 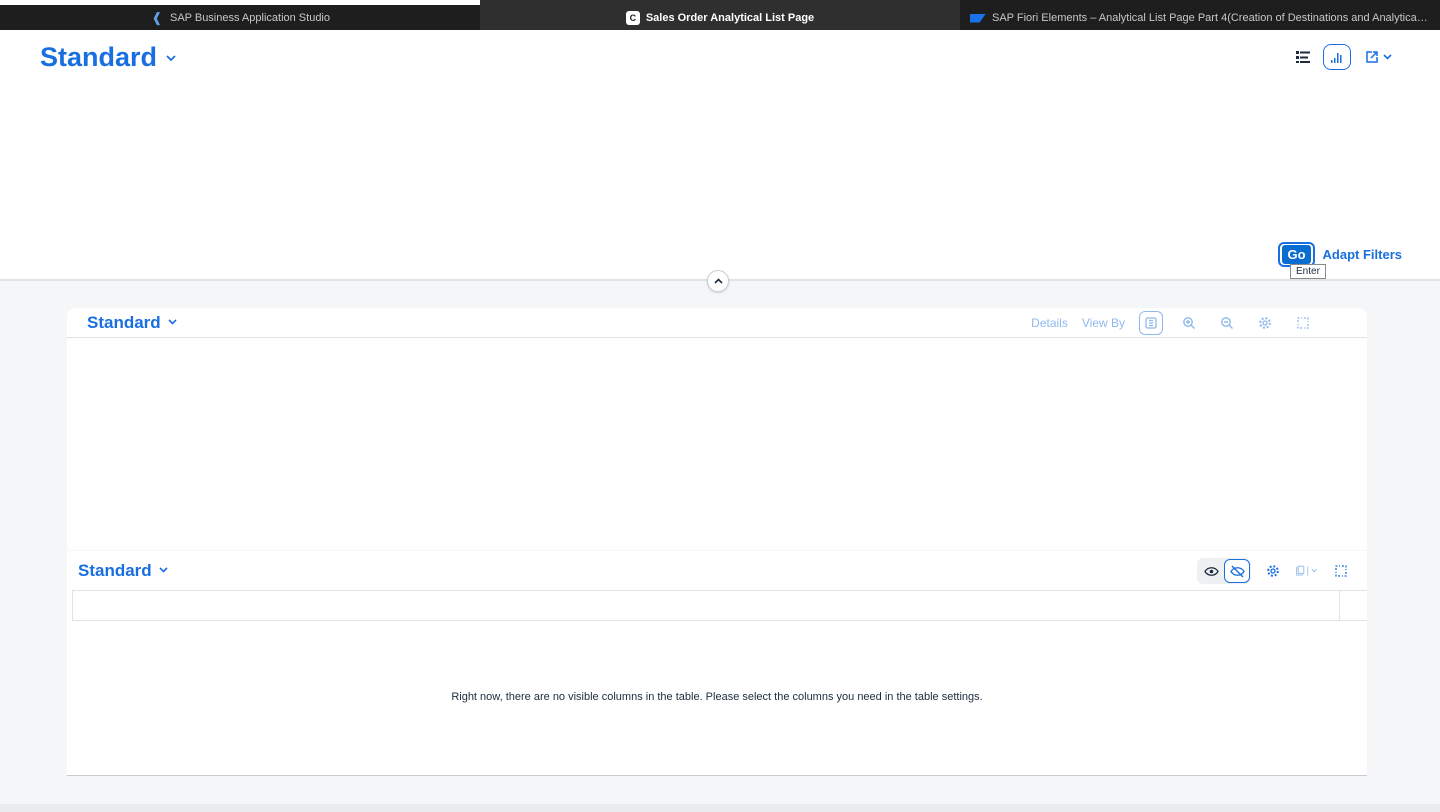 I want to click on view-by-button: View By, so click(x=1103, y=323).